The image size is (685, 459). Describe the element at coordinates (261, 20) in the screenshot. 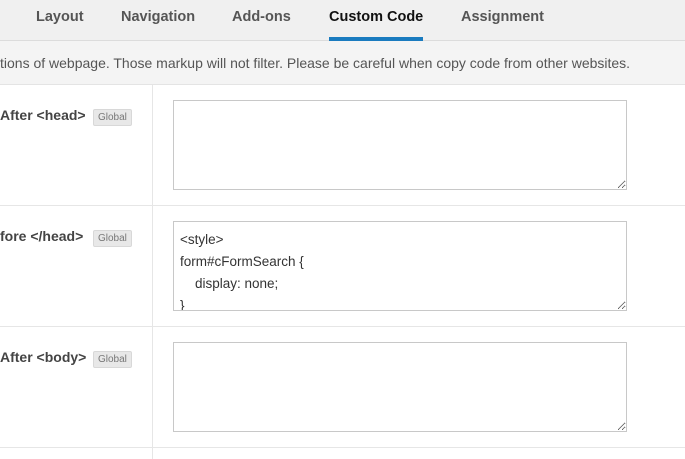

I see `tab-add-ons: Add-ons` at that location.